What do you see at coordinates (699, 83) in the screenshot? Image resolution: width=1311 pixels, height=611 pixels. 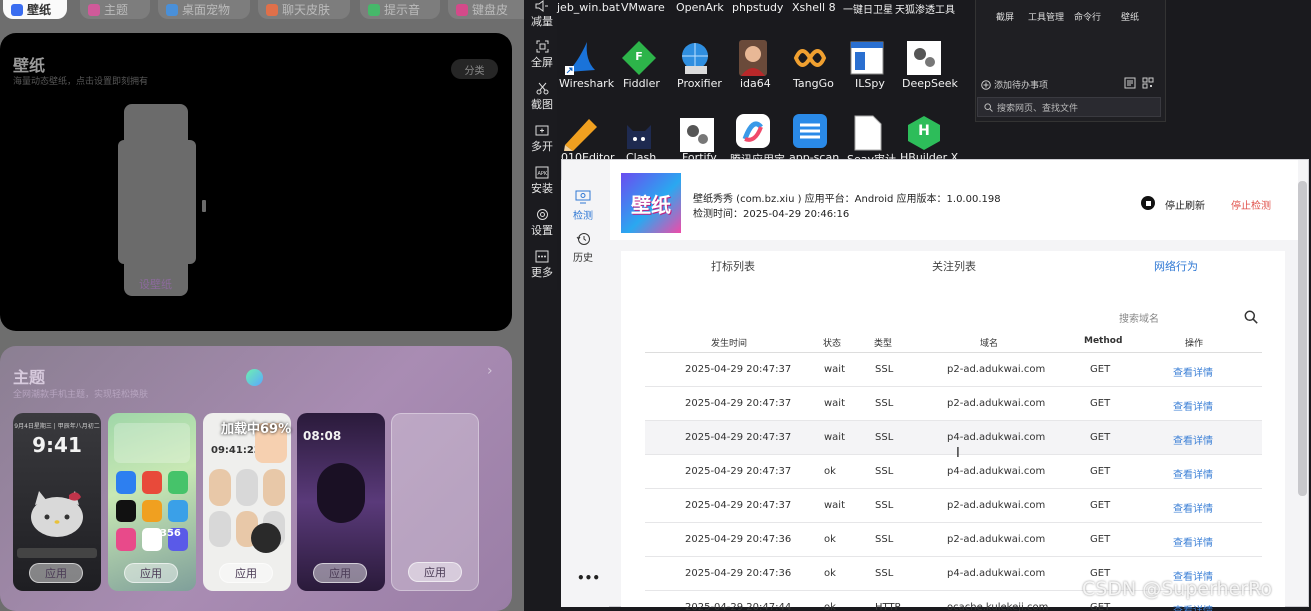 I see `shortcut-label: Proxifier` at bounding box center [699, 83].